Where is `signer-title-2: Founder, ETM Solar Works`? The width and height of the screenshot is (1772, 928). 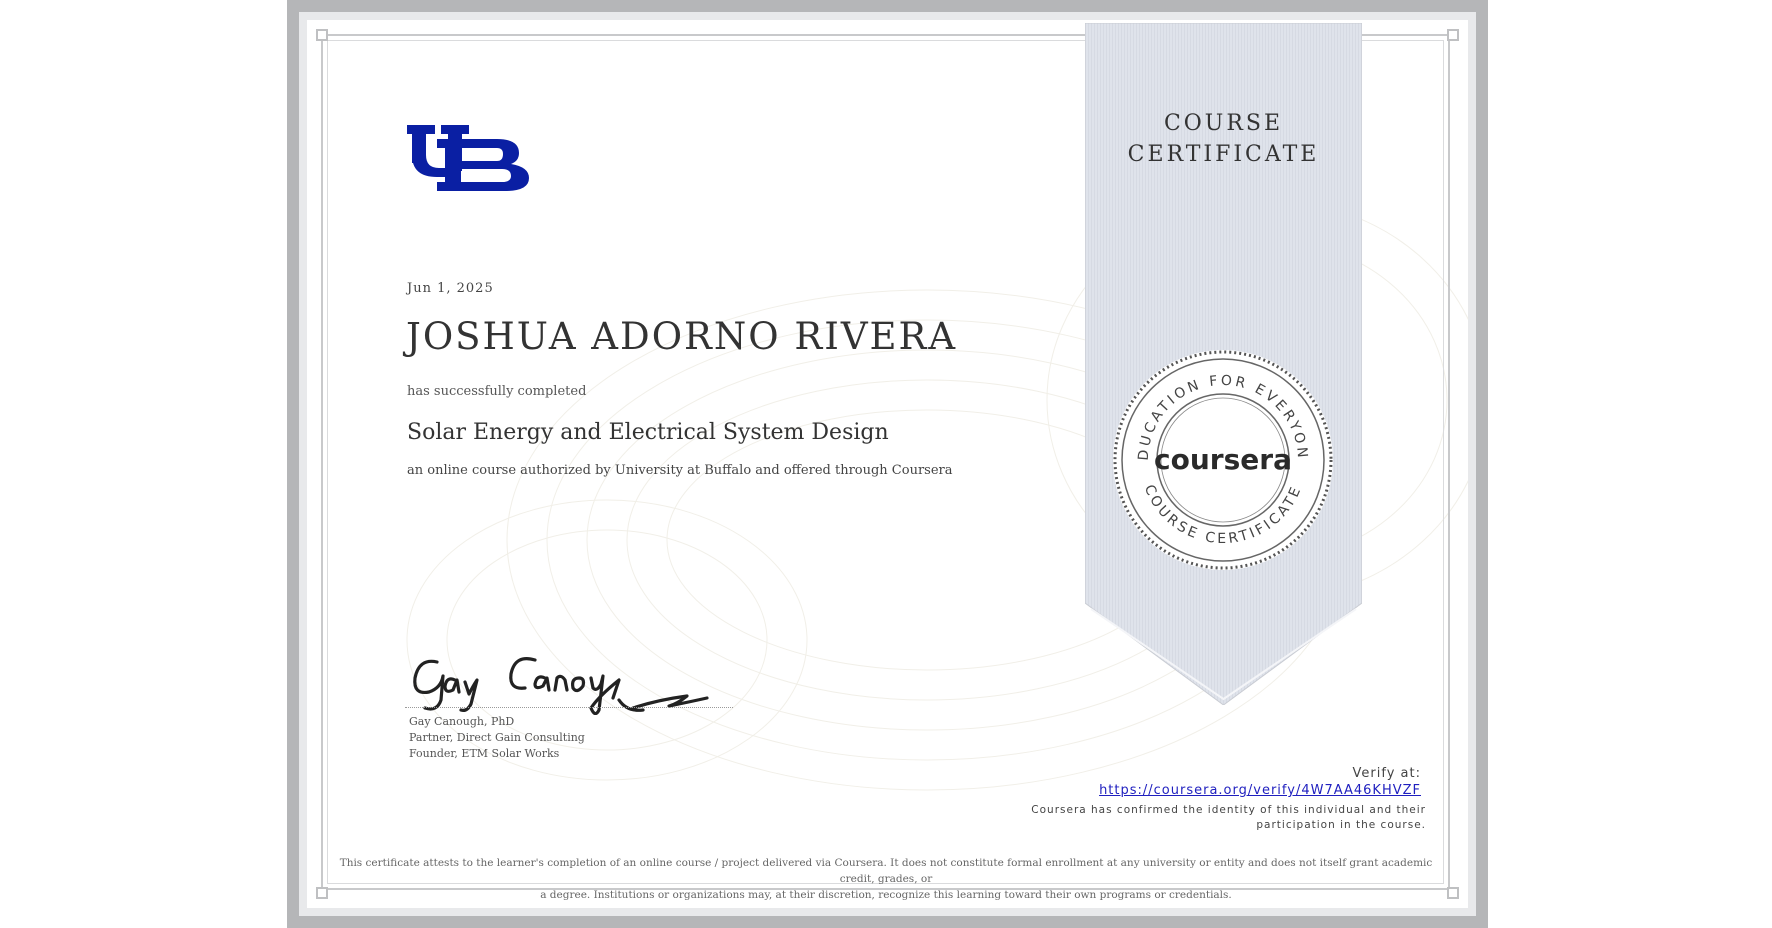 signer-title-2: Founder, ETM Solar Works is located at coordinates (484, 753).